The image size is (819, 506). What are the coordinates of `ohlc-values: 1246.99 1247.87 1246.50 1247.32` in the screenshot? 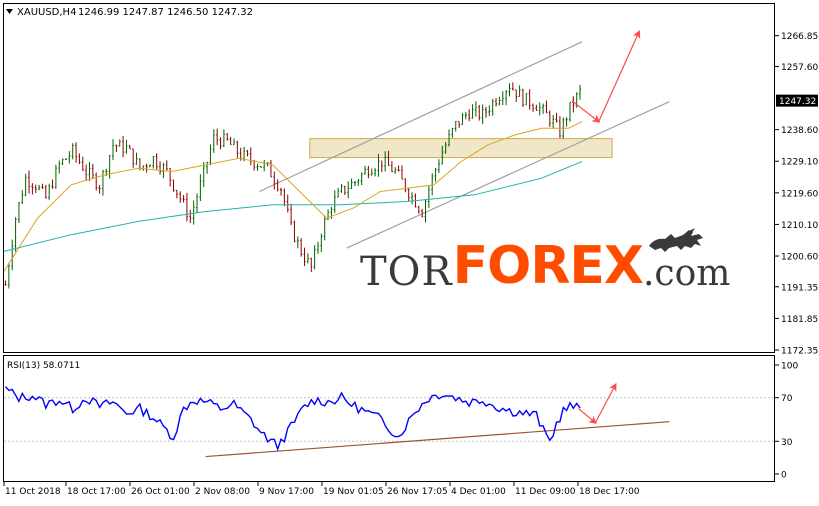 It's located at (165, 12).